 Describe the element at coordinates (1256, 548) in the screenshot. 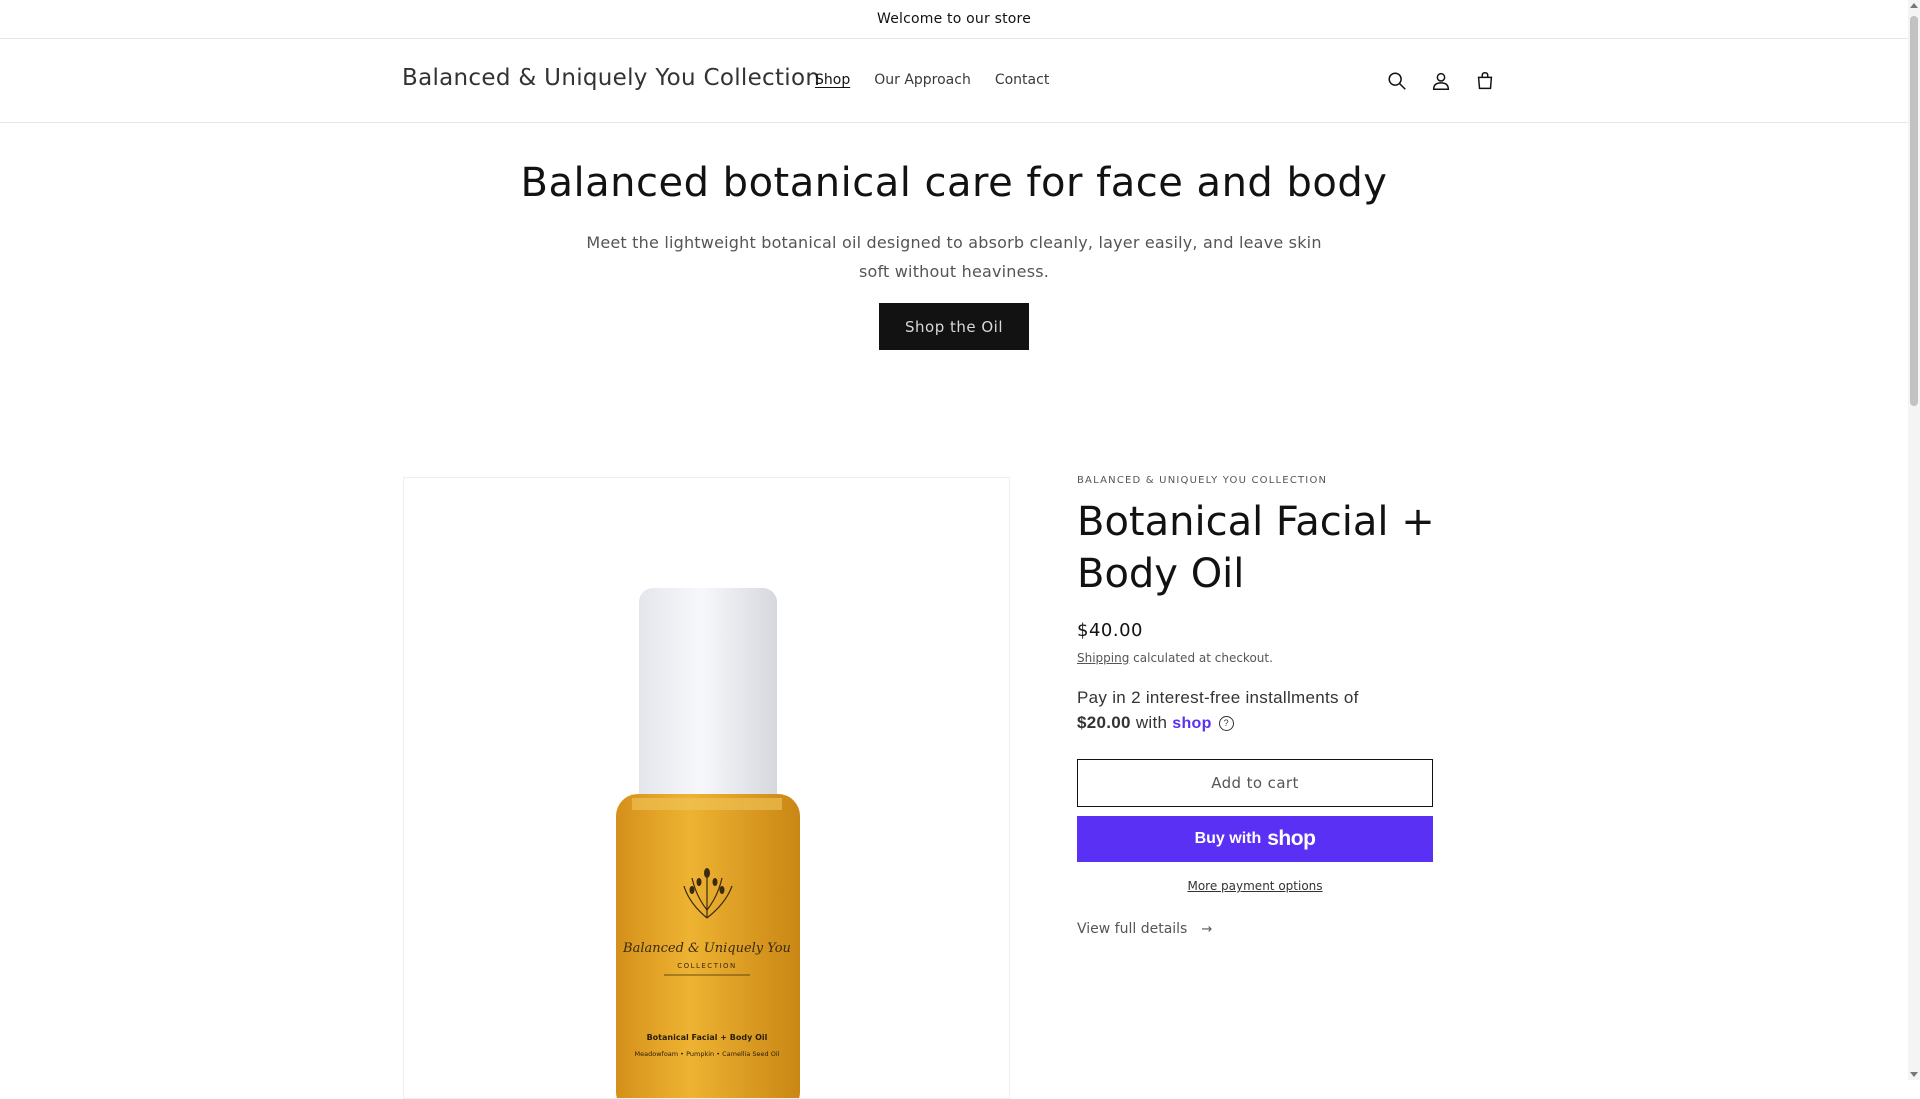

I see `product-title: Botanical Facial + Body Oil` at that location.